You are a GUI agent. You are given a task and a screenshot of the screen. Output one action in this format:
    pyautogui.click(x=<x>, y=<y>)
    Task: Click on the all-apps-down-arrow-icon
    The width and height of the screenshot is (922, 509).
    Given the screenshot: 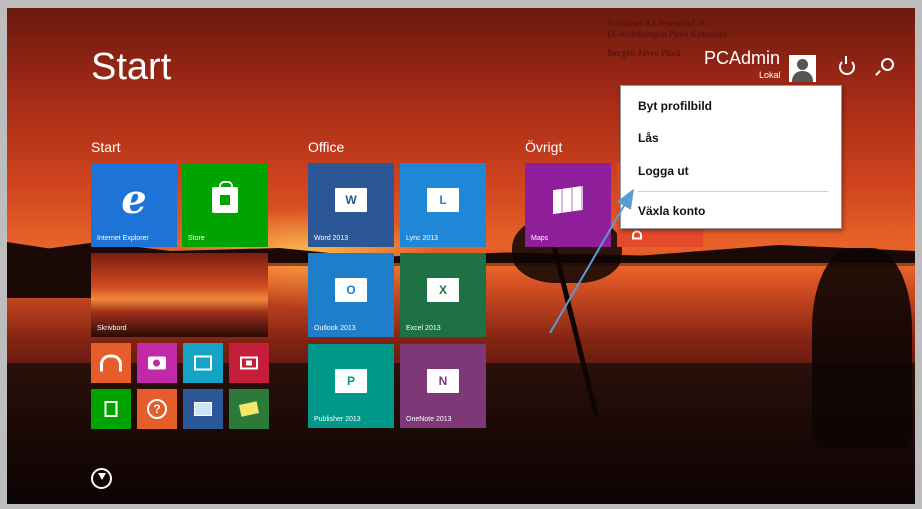 What is the action you would take?
    pyautogui.click(x=101, y=478)
    